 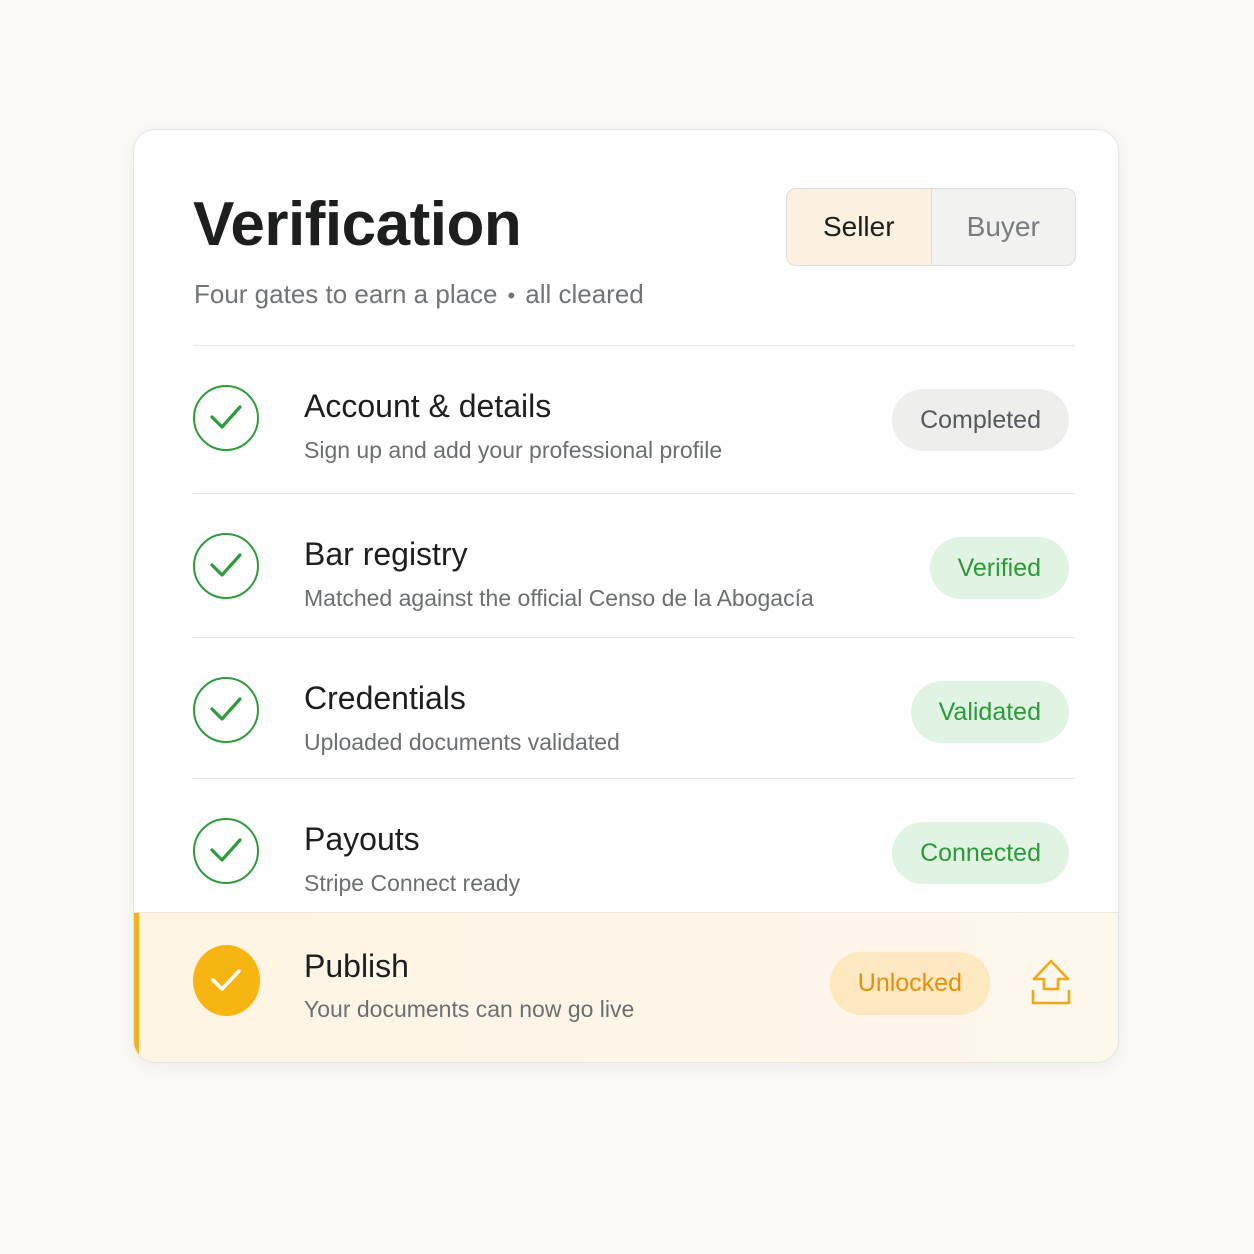 What do you see at coordinates (584, 294) in the screenshot?
I see `subtitle-status: all cleared` at bounding box center [584, 294].